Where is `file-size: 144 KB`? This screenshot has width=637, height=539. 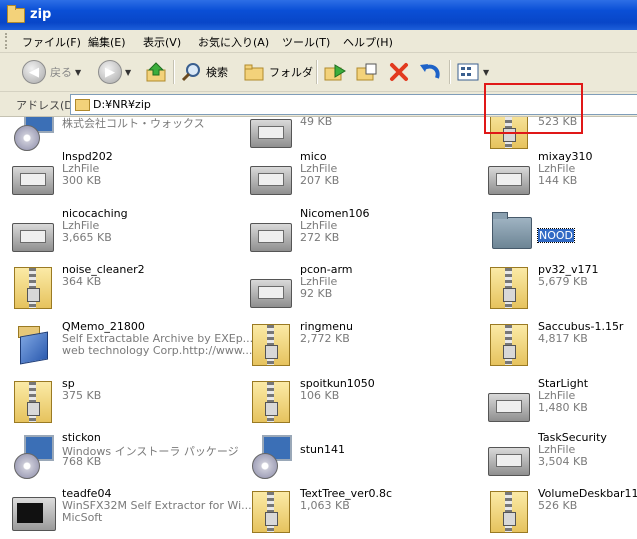 file-size: 144 KB is located at coordinates (558, 180).